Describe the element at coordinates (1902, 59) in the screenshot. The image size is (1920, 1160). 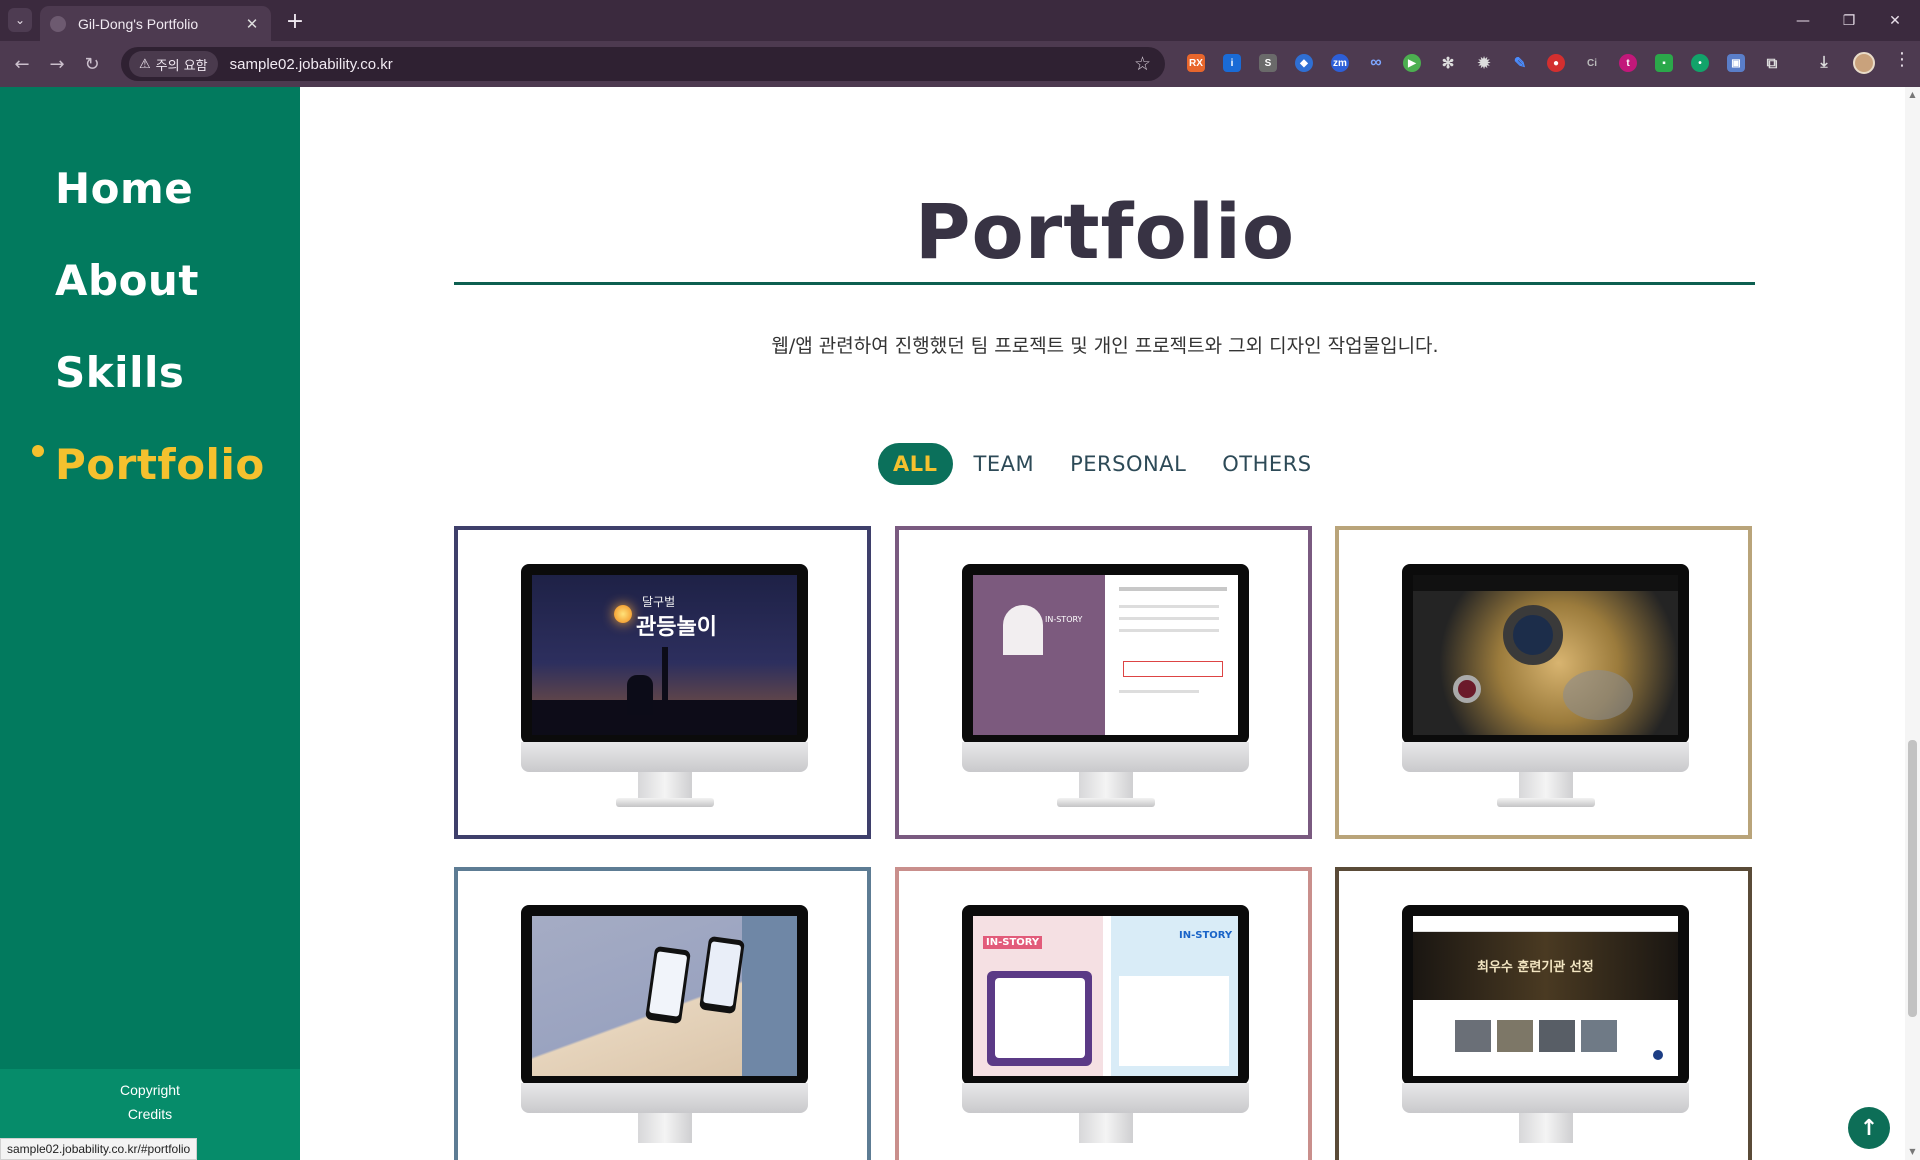
I see `browser-menu-icon: ⋮` at that location.